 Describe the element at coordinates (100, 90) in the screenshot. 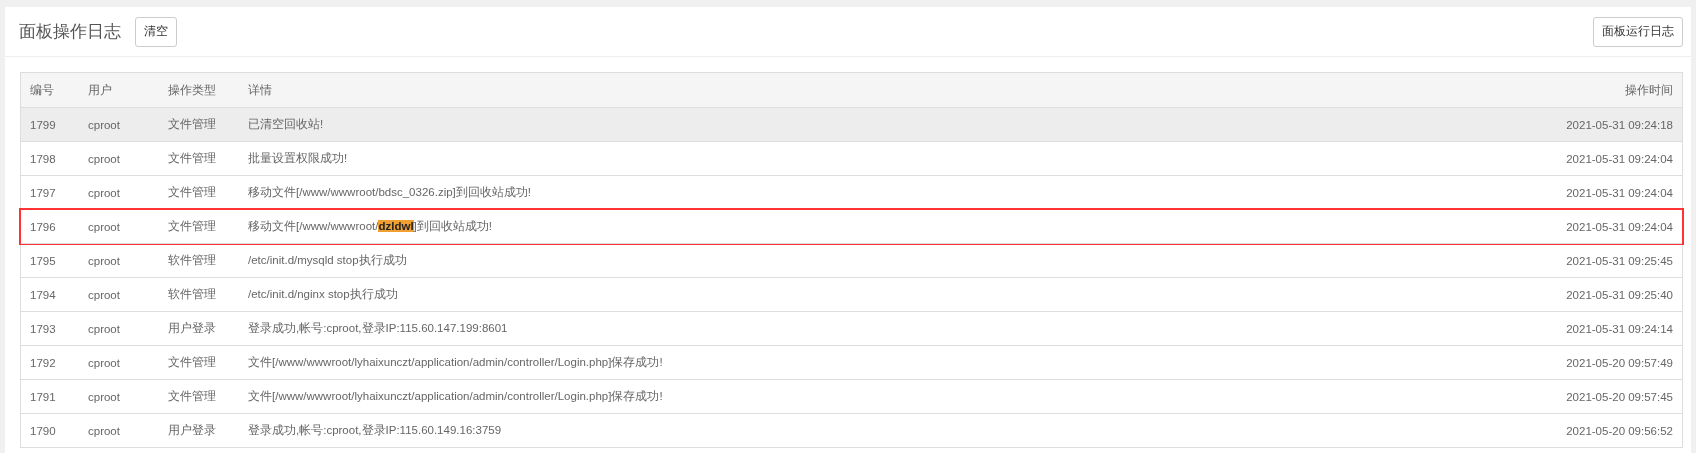

I see `column-header: 用户` at that location.